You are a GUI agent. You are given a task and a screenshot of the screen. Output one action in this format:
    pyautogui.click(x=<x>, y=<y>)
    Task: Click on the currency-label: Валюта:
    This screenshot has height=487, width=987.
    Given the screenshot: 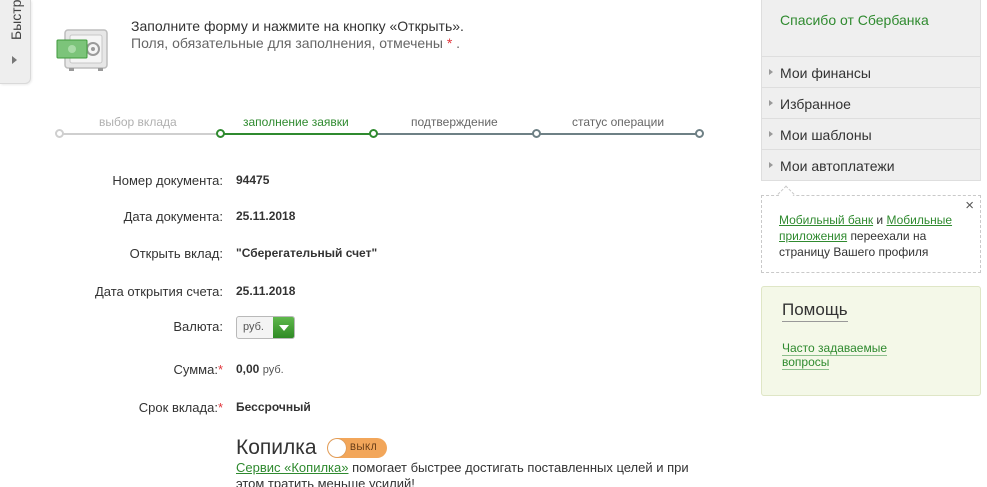 What is the action you would take?
    pyautogui.click(x=198, y=326)
    